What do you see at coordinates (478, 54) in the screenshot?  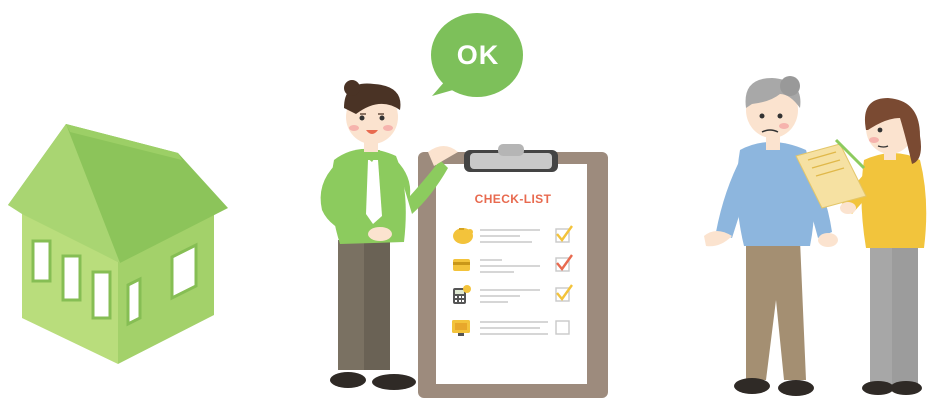 I see `ok-bubble-text: OK` at bounding box center [478, 54].